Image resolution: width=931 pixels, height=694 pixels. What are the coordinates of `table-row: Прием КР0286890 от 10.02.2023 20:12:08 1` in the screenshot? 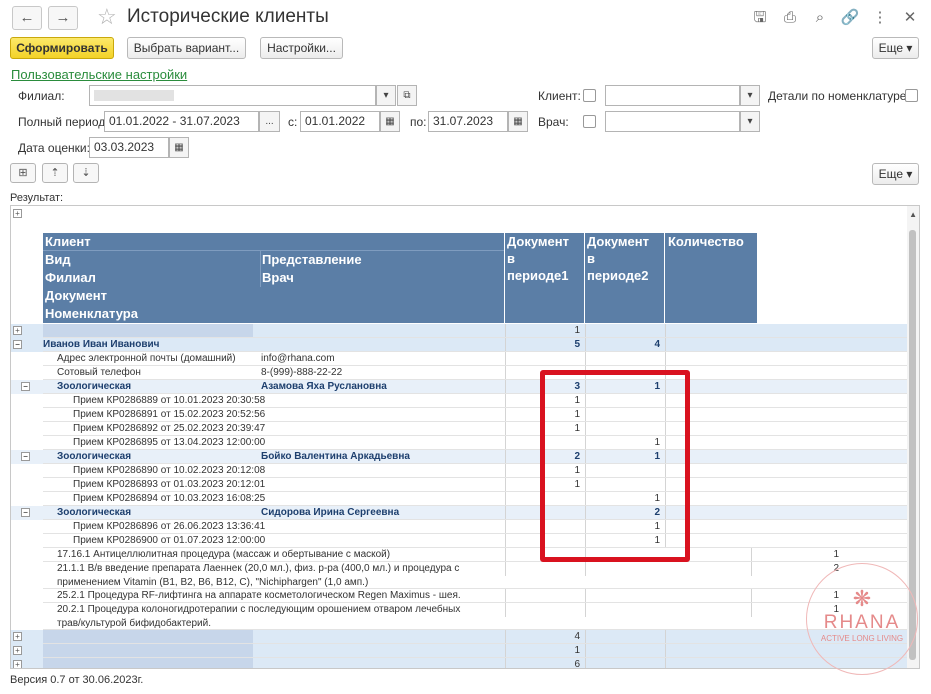 It's located at (459, 471).